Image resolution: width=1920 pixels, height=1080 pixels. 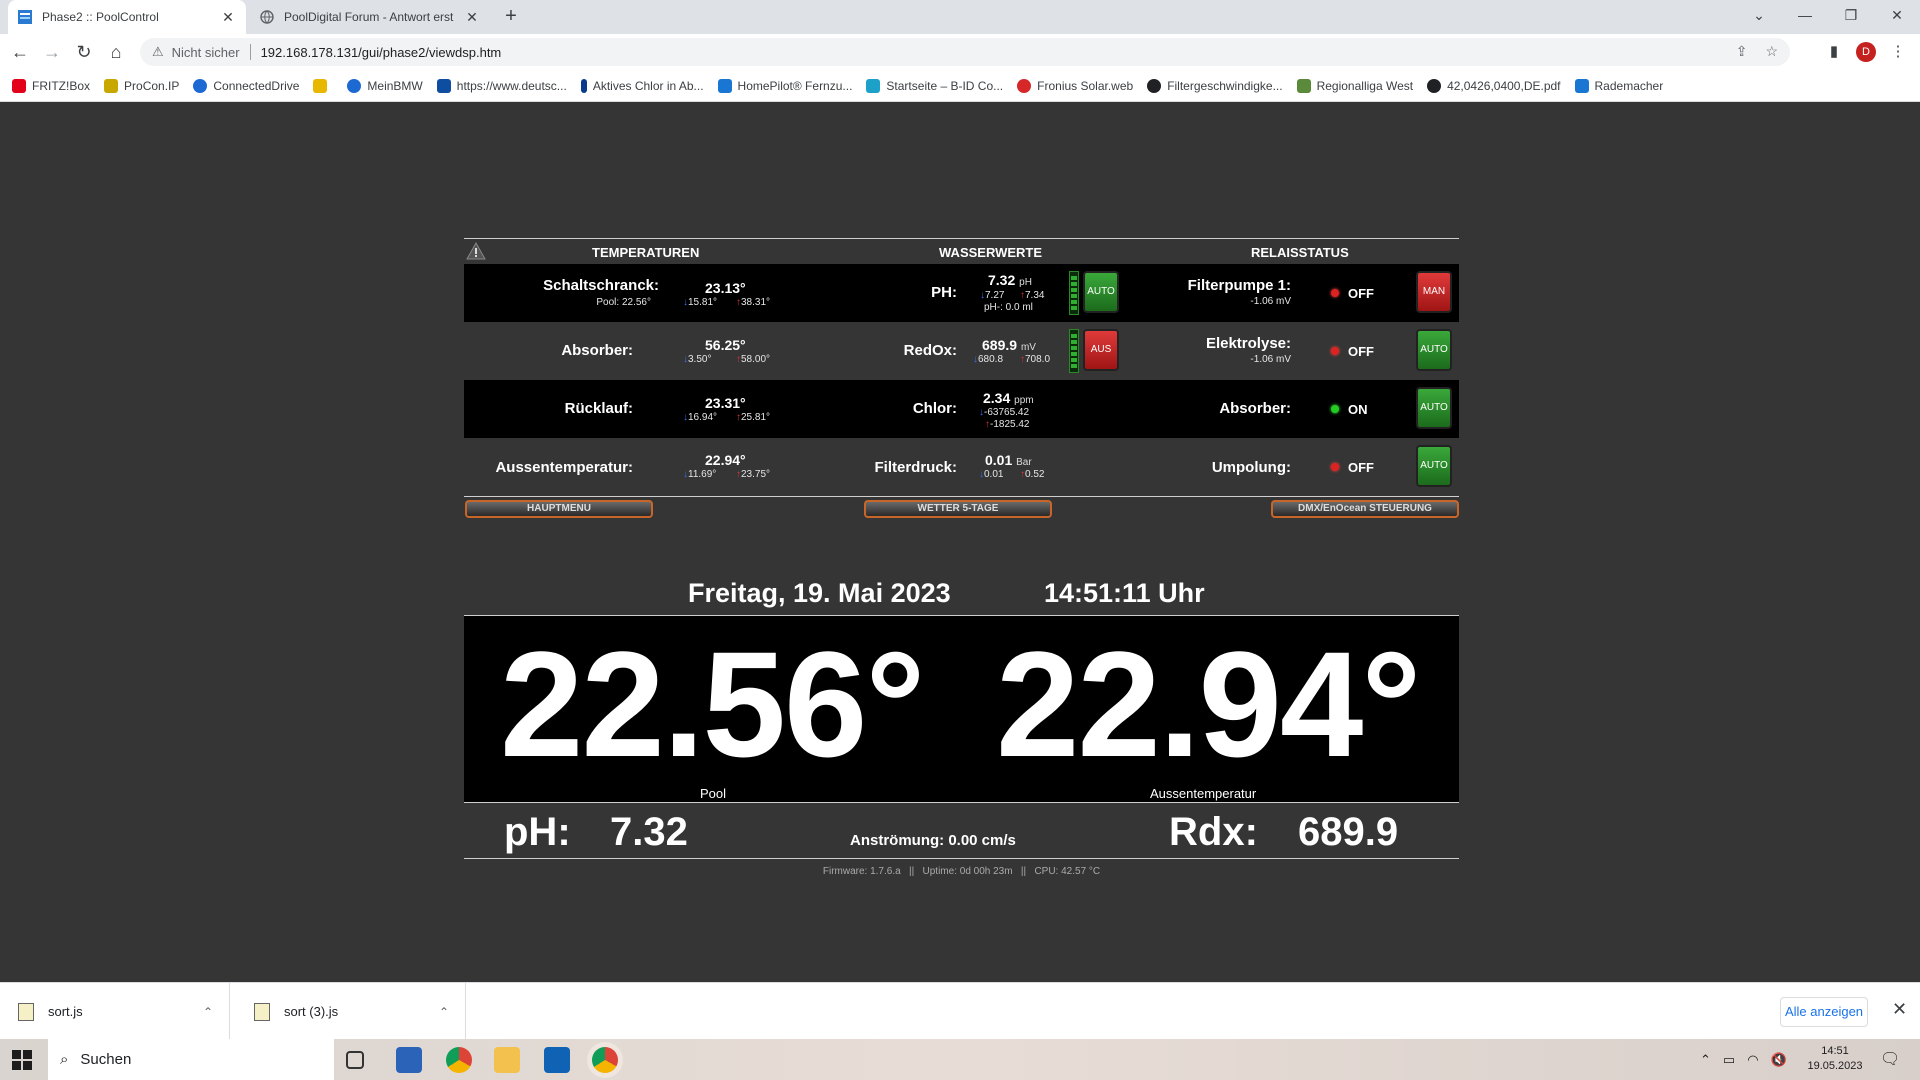 I want to click on side-panel-icon: ▮, so click(x=1834, y=52).